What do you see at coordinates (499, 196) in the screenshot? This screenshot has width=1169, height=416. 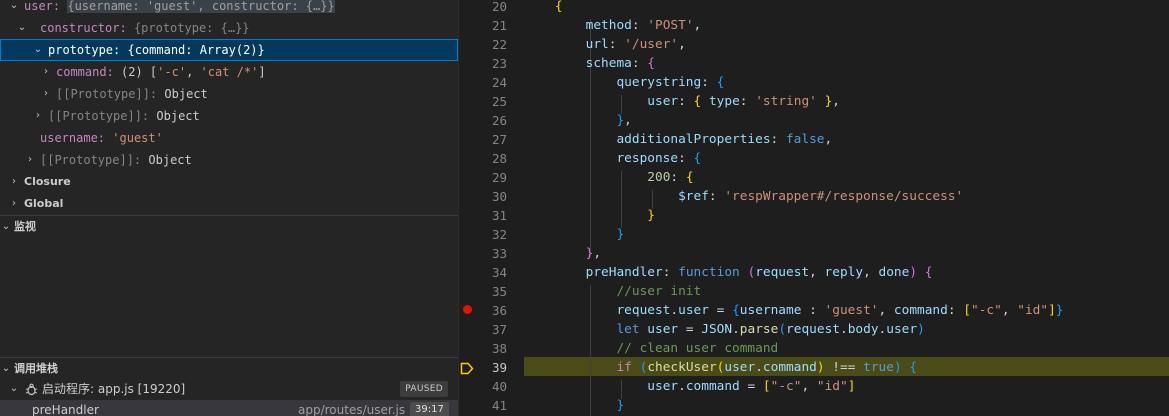 I see `line-number: 30` at bounding box center [499, 196].